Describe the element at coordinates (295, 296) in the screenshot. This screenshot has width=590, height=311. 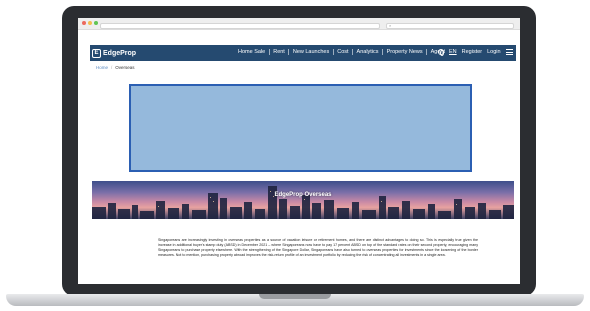
I see `laptop-notch` at that location.